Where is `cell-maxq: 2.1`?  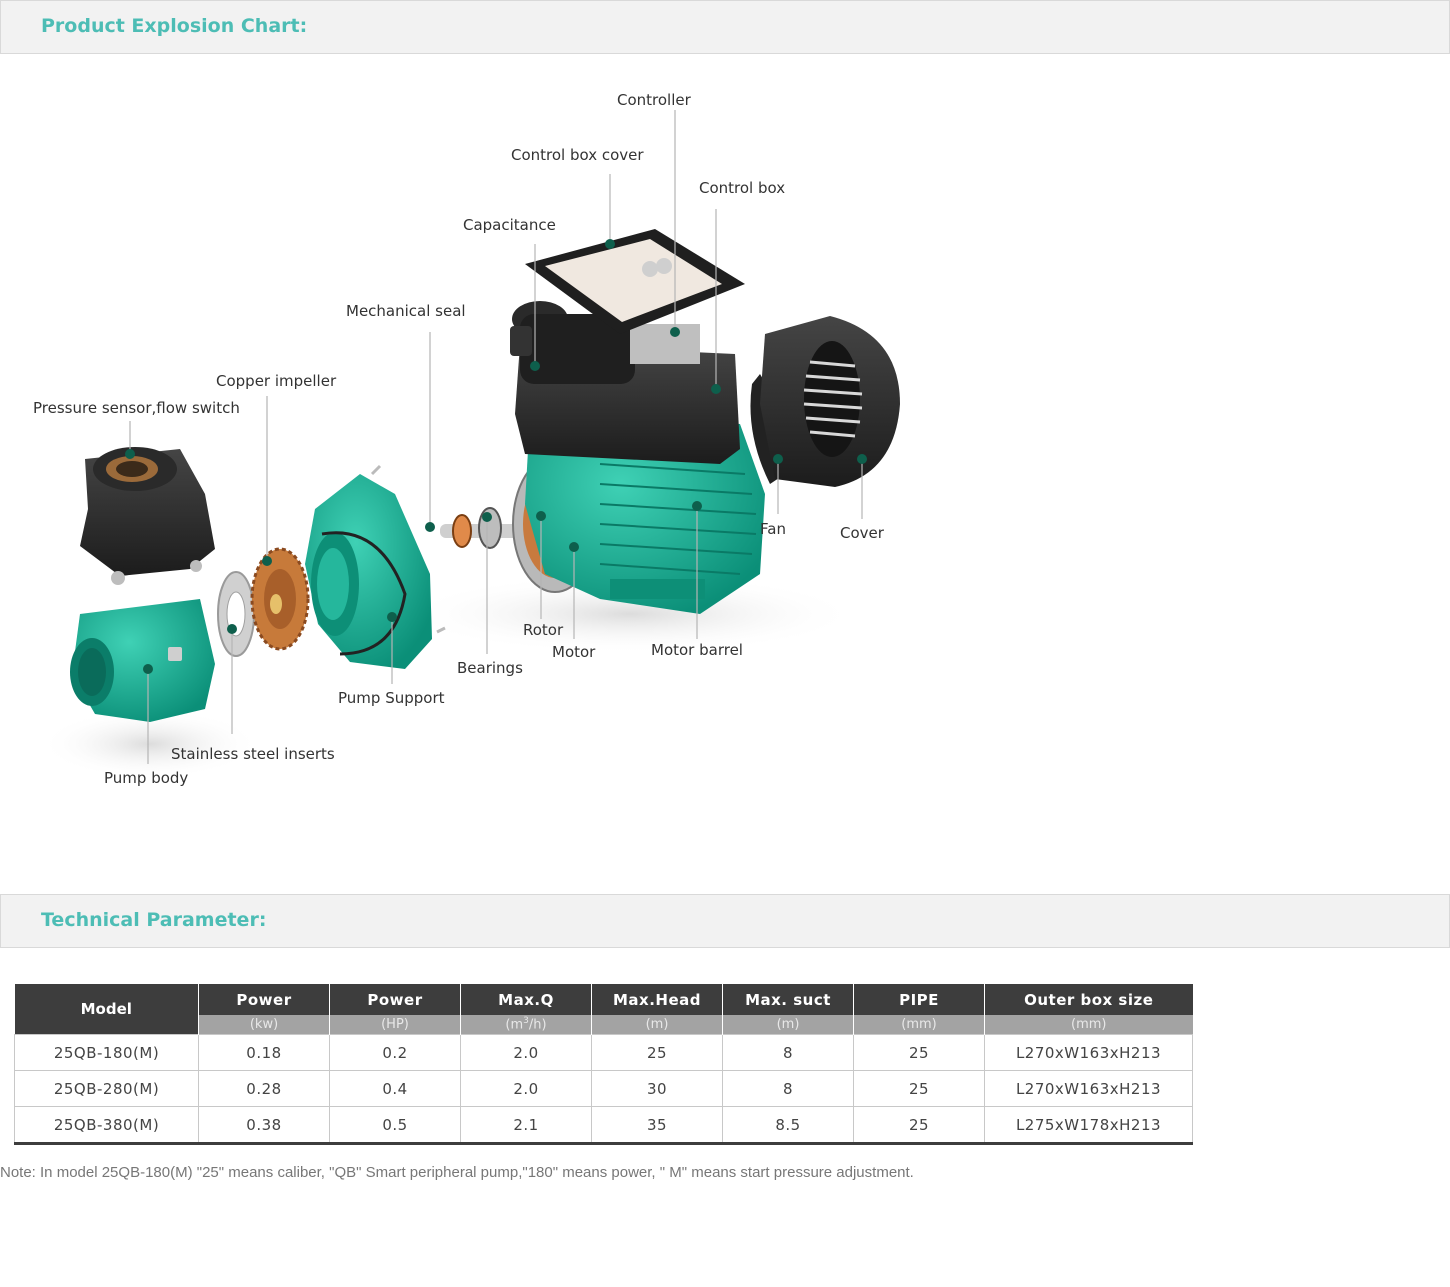
cell-maxq: 2.1 is located at coordinates (526, 1125).